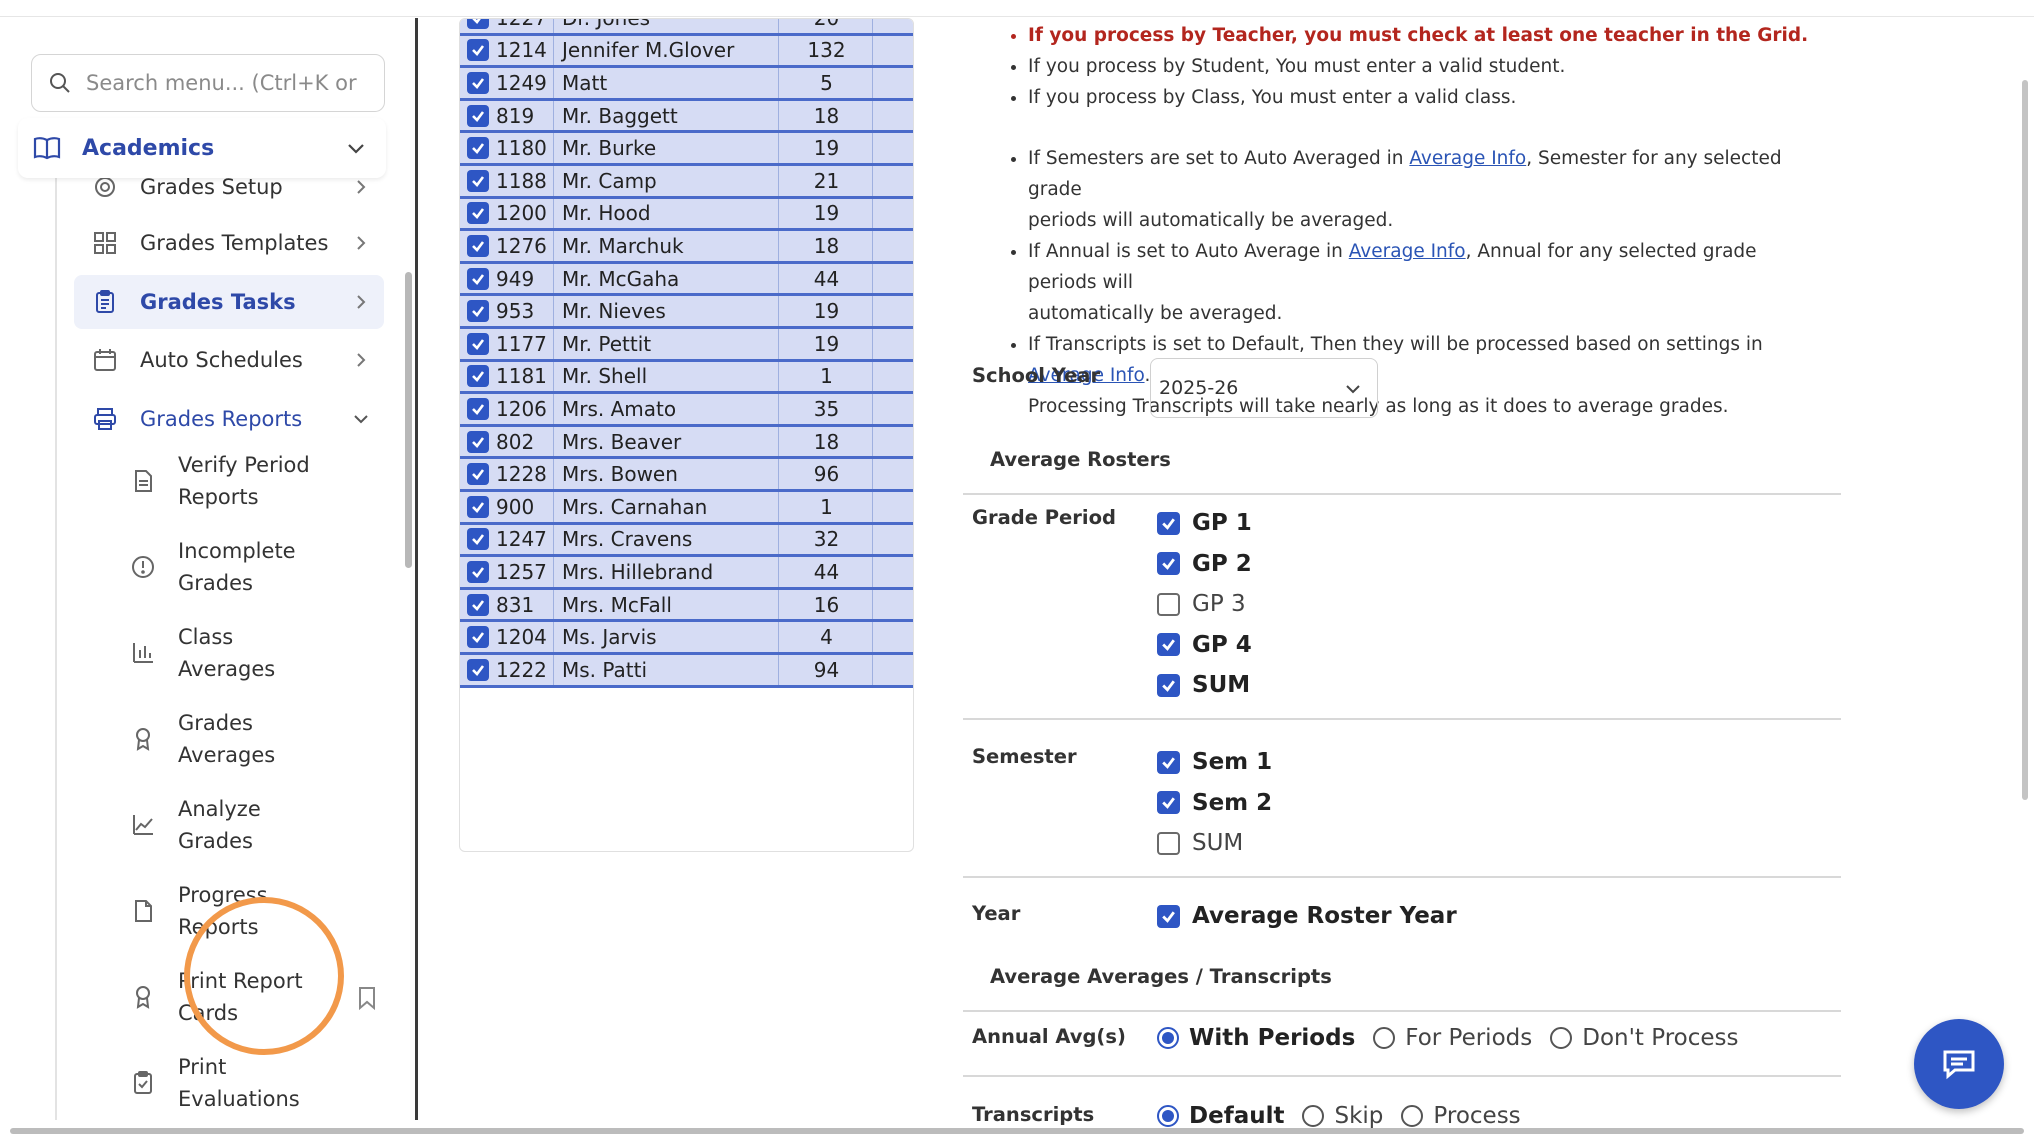  Describe the element at coordinates (1204, 645) in the screenshot. I see `checkbox-gp-4: GP 4` at that location.